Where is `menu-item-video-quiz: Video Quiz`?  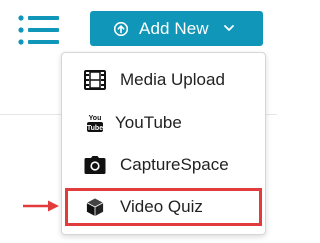
menu-item-video-quiz: Video Quiz is located at coordinates (163, 207).